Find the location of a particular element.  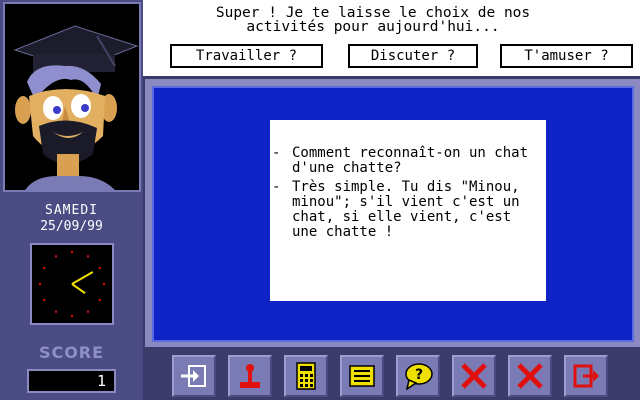

quit-icon is located at coordinates (586, 376).